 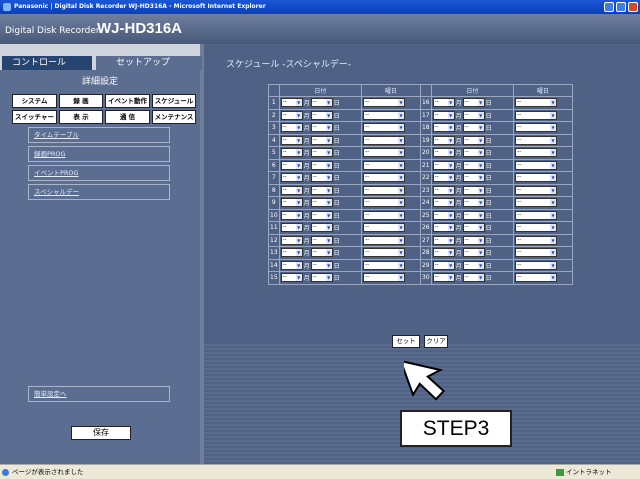 I want to click on set-button: セット, so click(x=406, y=341).